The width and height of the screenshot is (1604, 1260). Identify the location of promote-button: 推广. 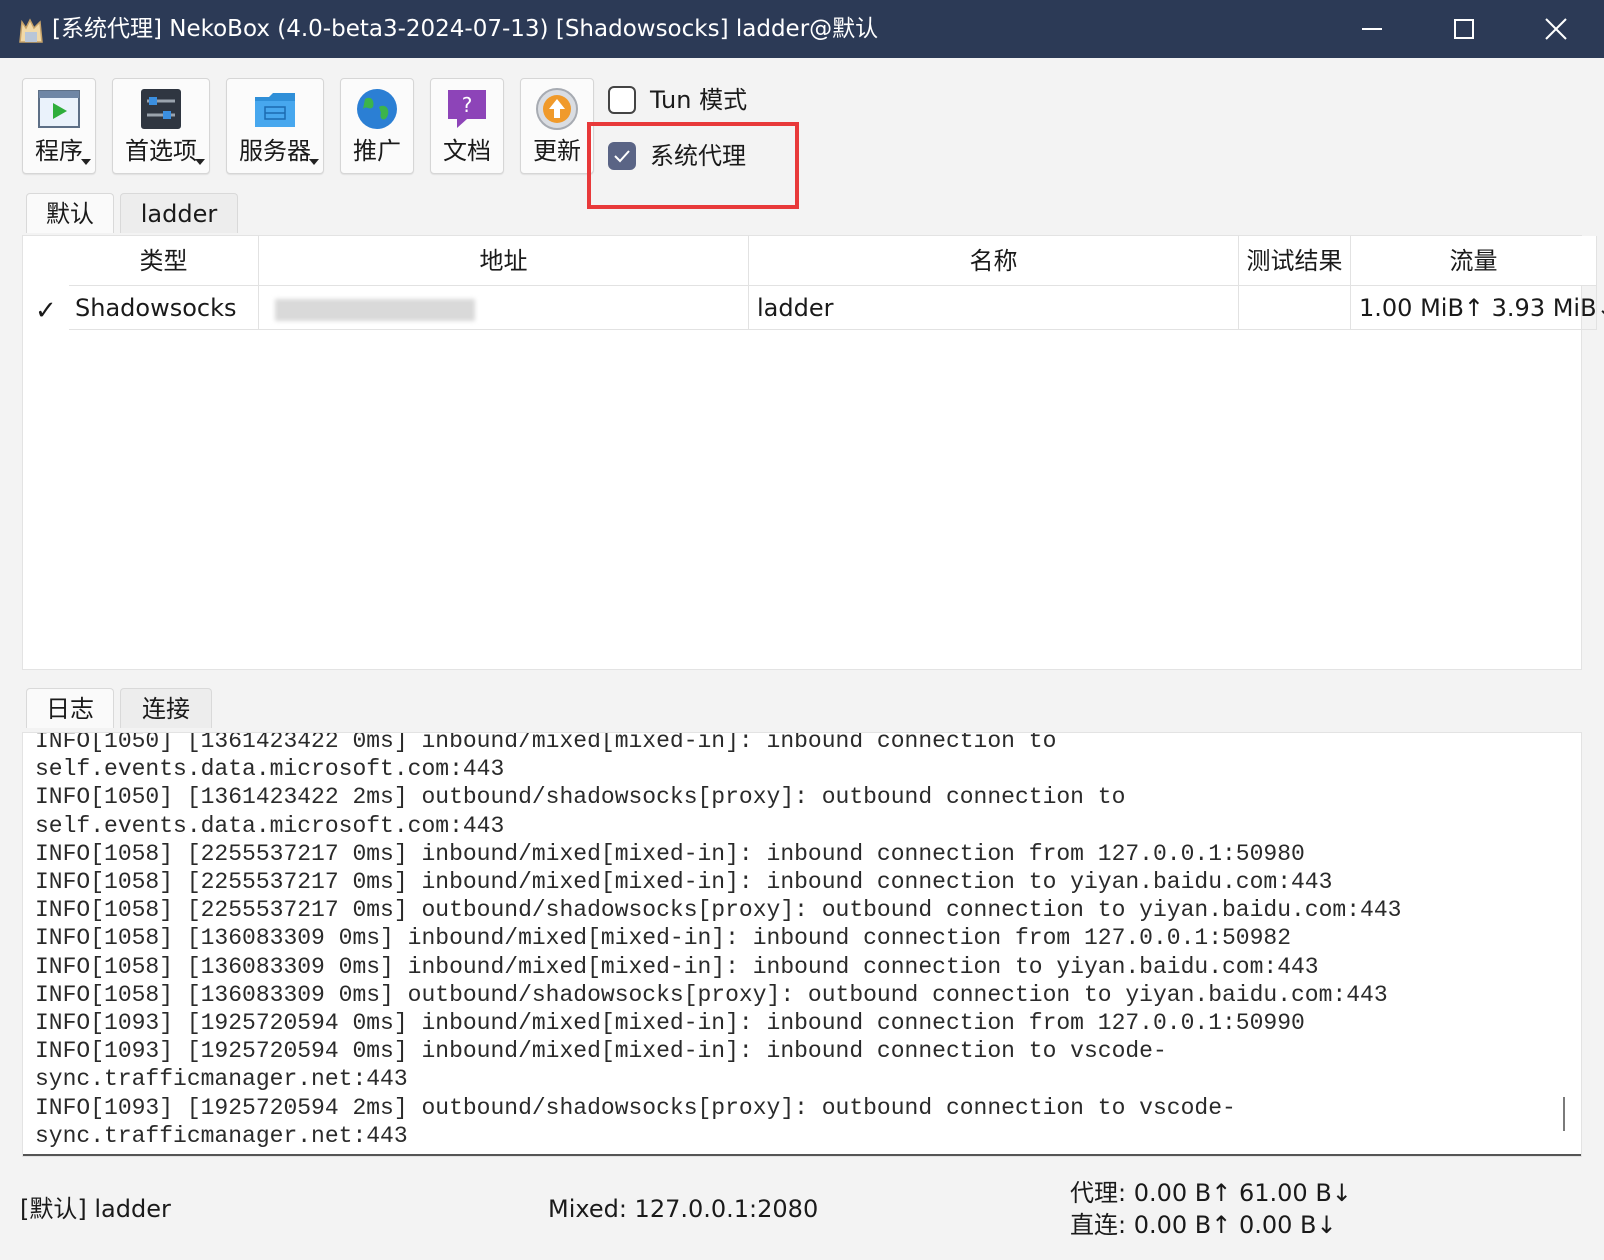
(377, 126).